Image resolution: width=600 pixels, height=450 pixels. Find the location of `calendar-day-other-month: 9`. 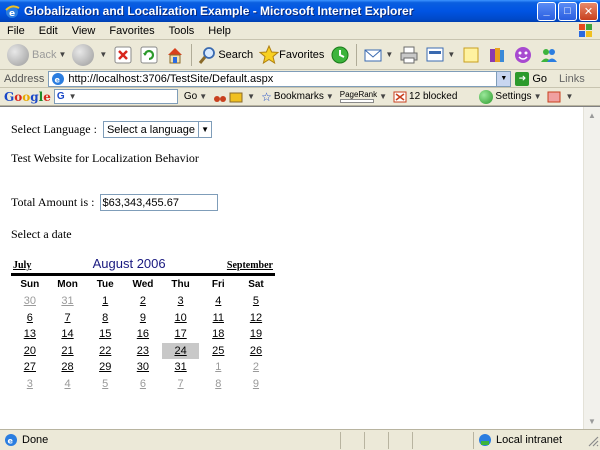

calendar-day-other-month: 9 is located at coordinates (256, 384).